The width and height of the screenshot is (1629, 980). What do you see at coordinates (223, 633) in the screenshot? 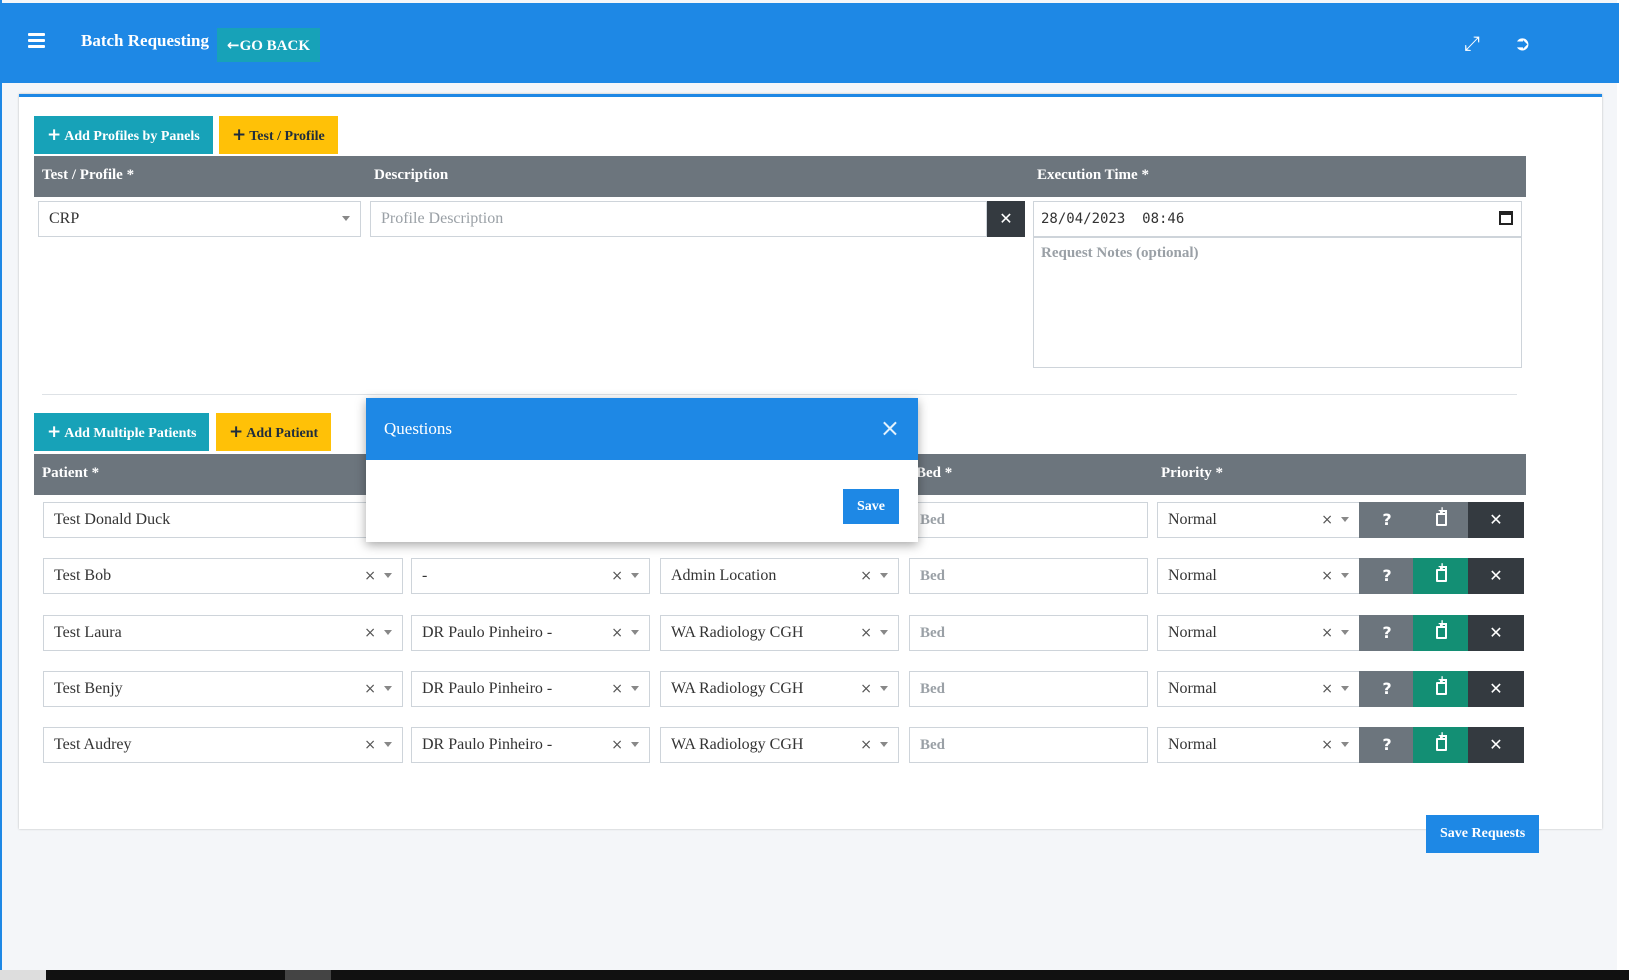
I see `patient-select: Test Laura ×` at bounding box center [223, 633].